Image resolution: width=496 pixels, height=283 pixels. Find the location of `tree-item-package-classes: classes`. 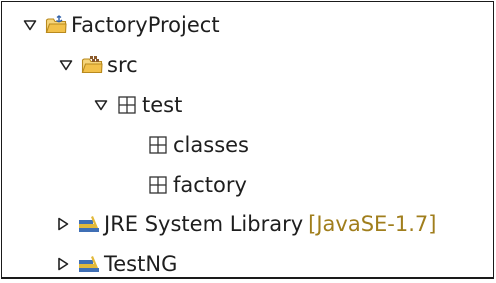

tree-item-package-classes: classes is located at coordinates (198, 145).